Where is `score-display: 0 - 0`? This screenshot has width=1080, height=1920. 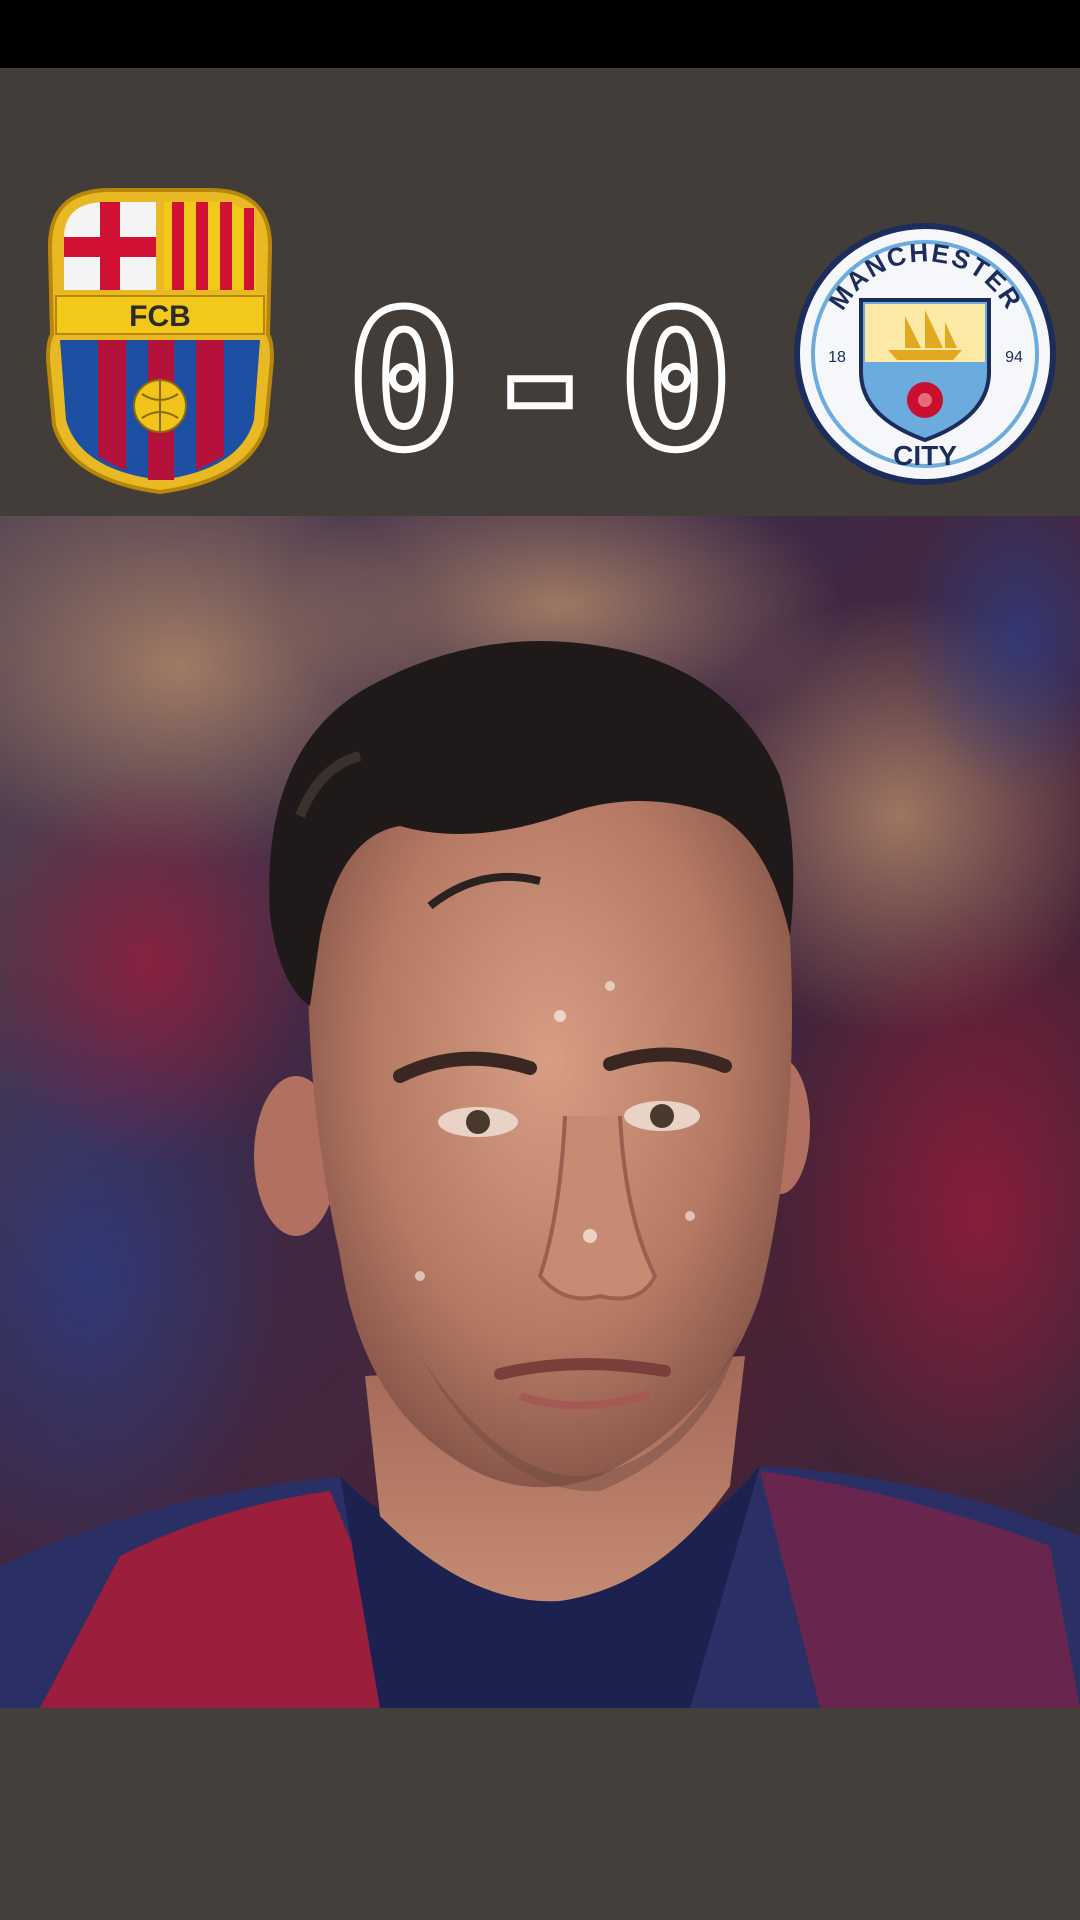 score-display: 0 - 0 is located at coordinates (539, 373).